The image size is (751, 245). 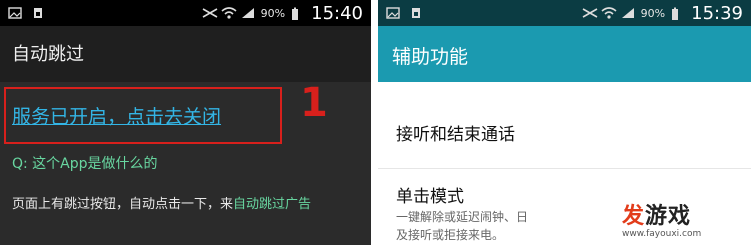 I want to click on watermark-brand-first: 发, so click(x=634, y=216).